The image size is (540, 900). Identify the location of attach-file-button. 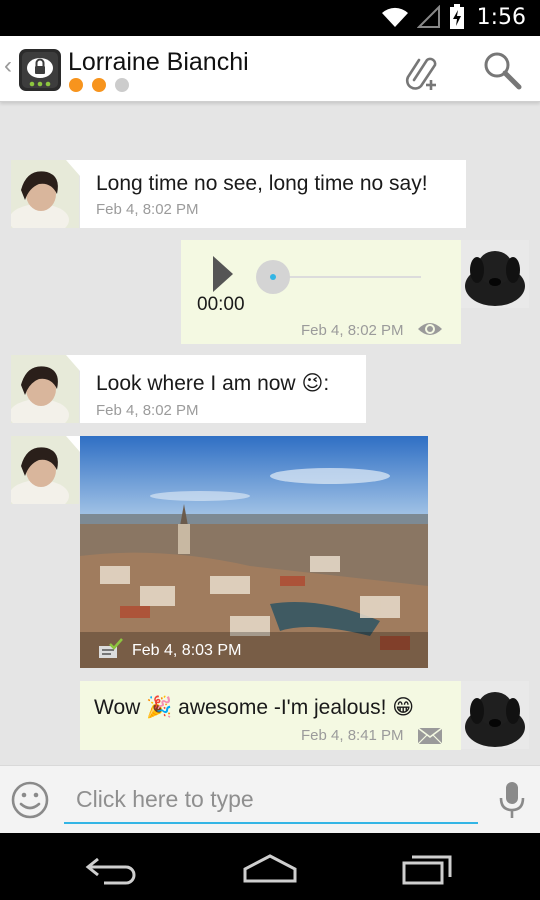
(421, 71).